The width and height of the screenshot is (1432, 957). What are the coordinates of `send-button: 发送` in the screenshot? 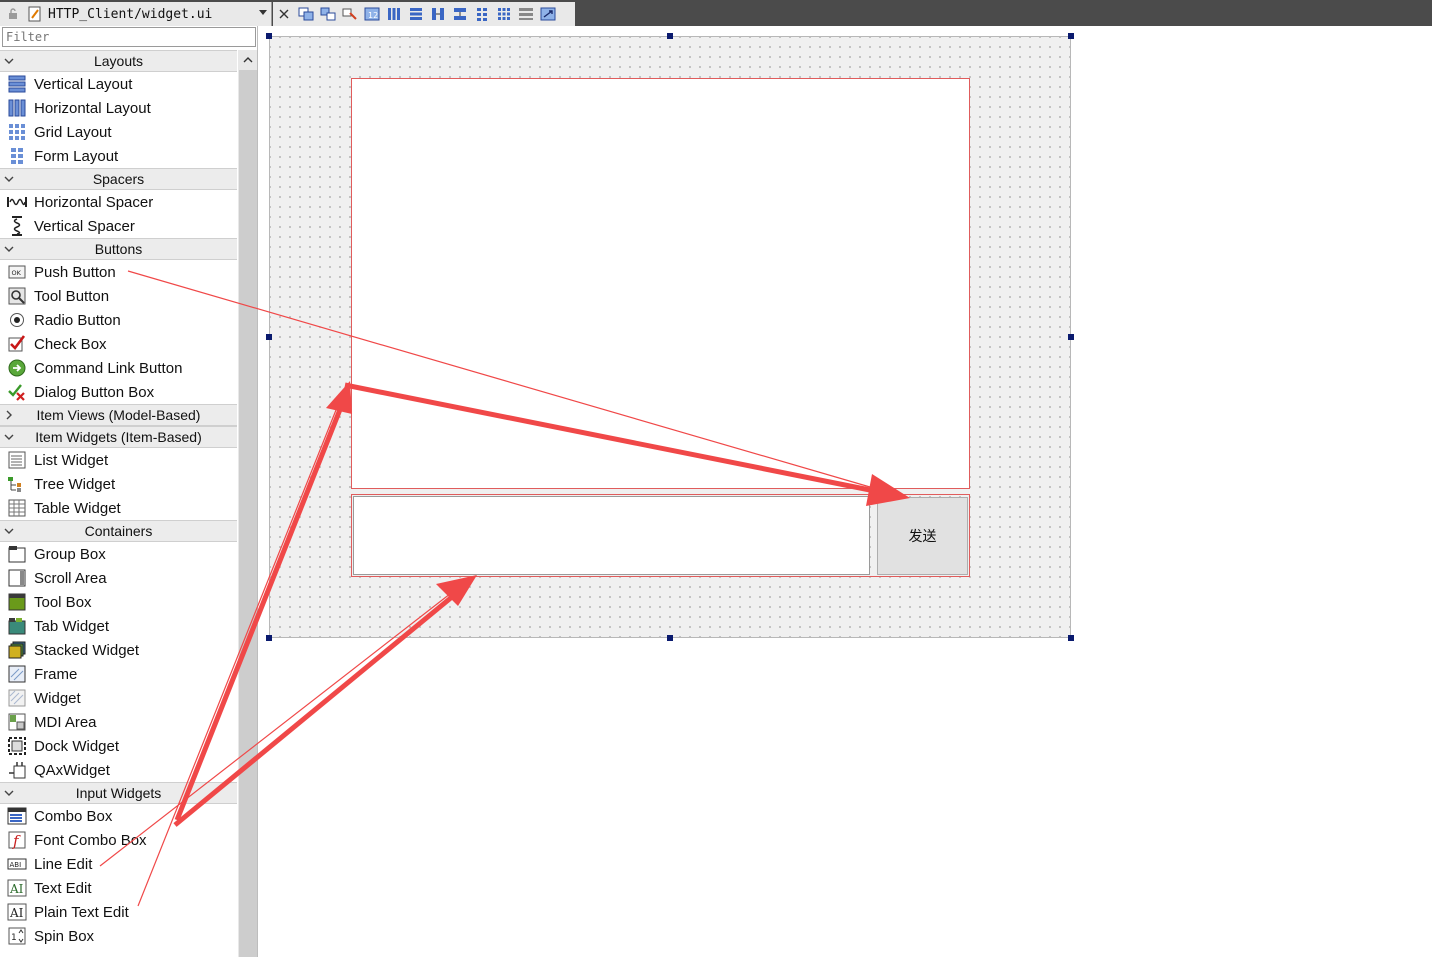 It's located at (922, 536).